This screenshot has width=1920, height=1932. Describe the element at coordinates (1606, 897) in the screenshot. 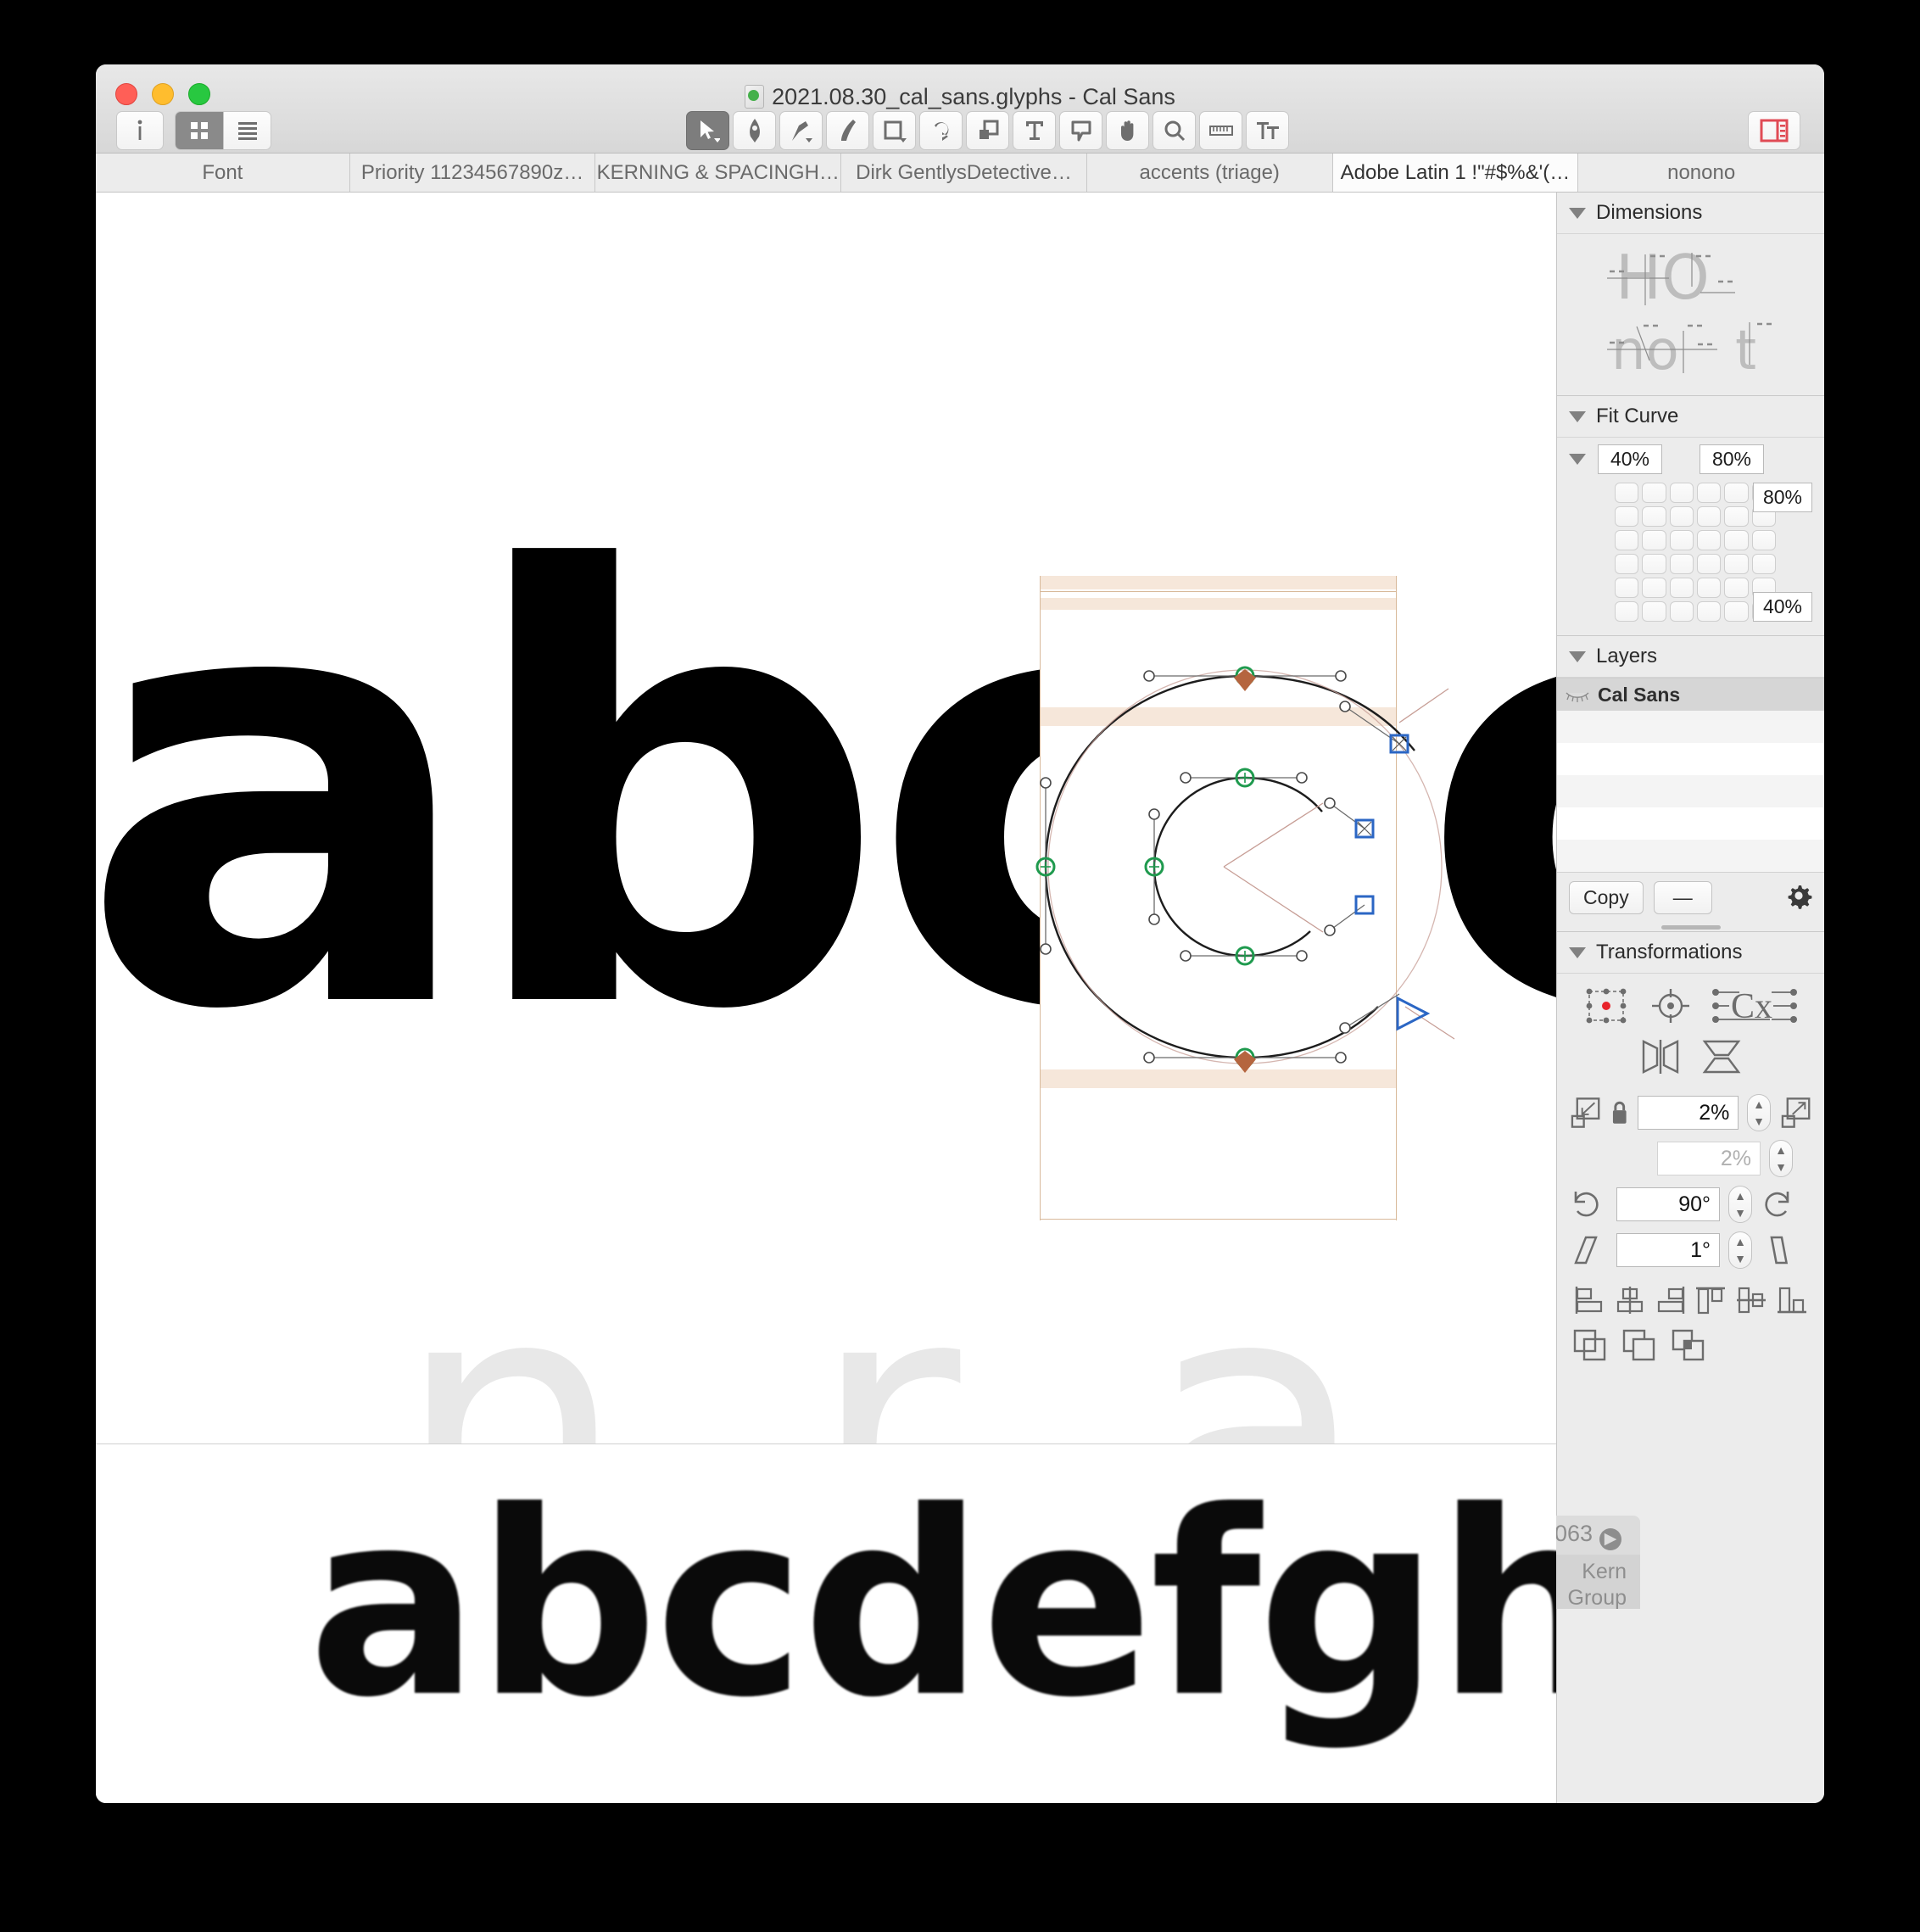

I see `copy-layer-button: Copy` at that location.